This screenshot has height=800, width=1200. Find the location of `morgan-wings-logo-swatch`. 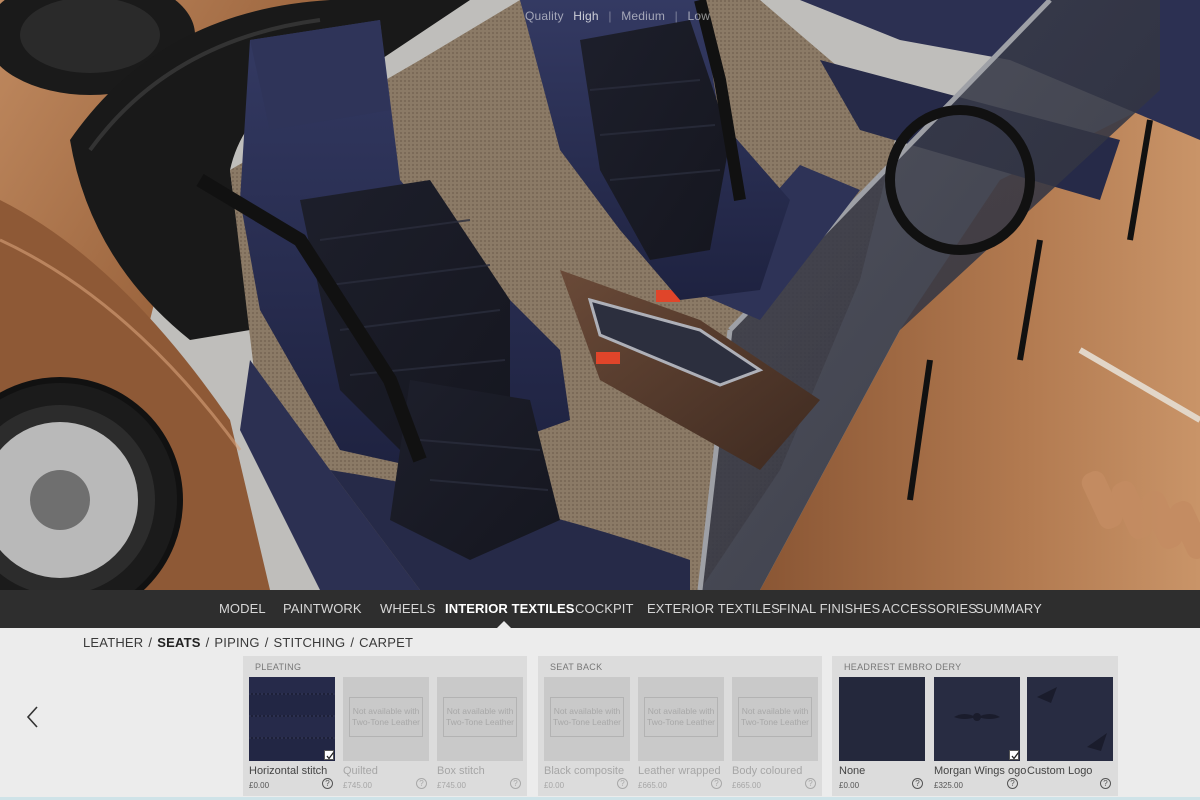

morgan-wings-logo-swatch is located at coordinates (977, 719).